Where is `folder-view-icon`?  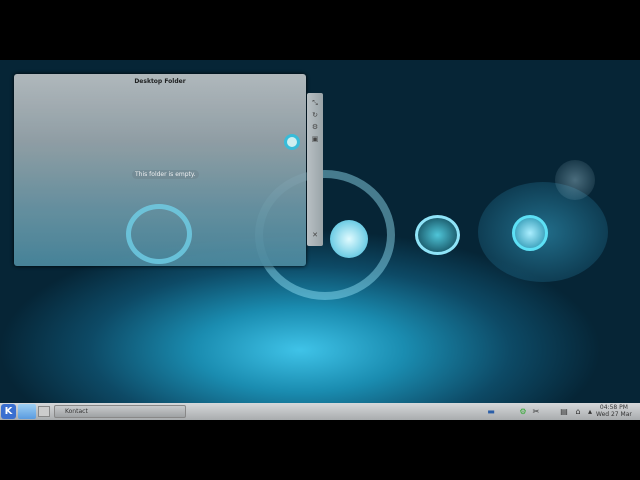 folder-view-icon is located at coordinates (27, 411).